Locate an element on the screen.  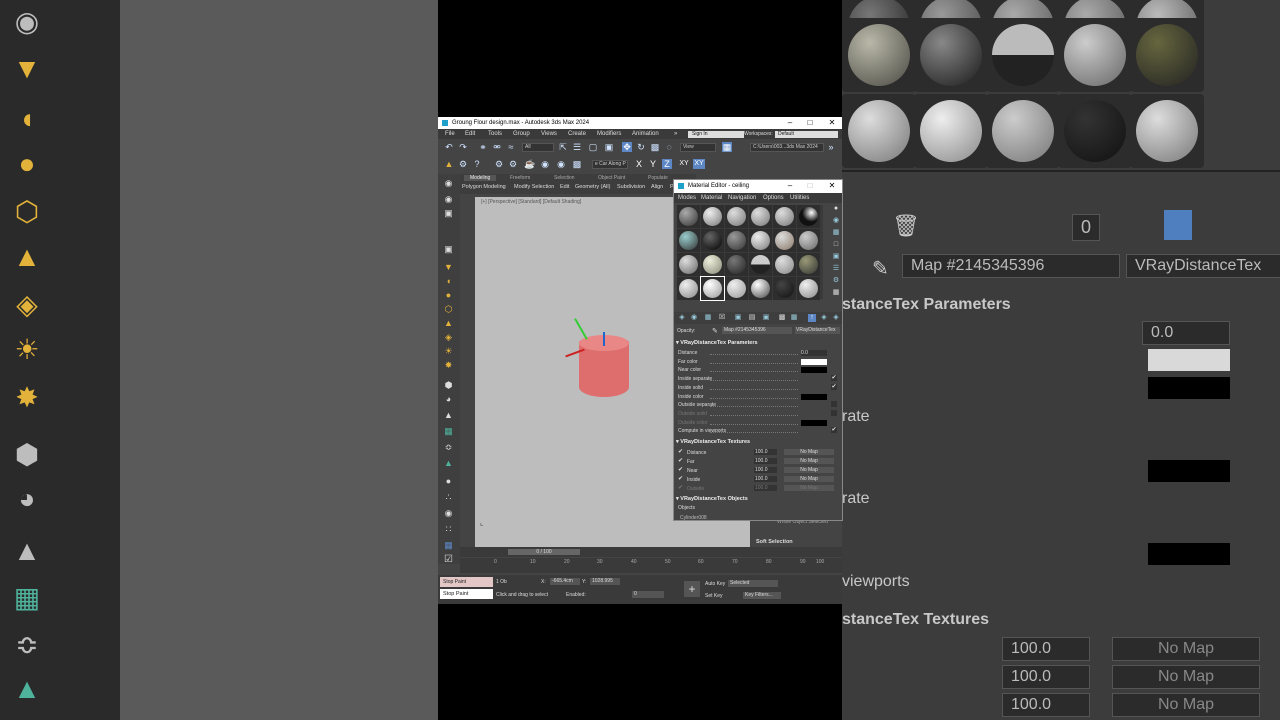
go-forward-sibling-icon: ◈ is located at coordinates (824, 318).